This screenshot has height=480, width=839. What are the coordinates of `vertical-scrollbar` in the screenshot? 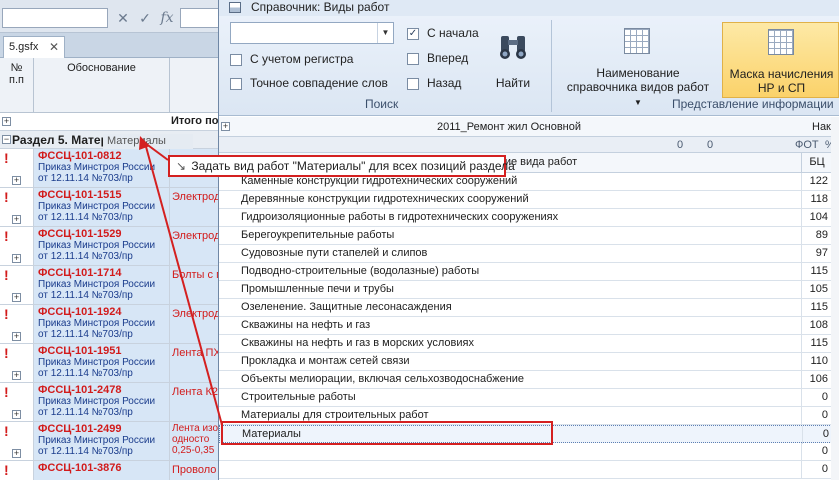 It's located at (835, 298).